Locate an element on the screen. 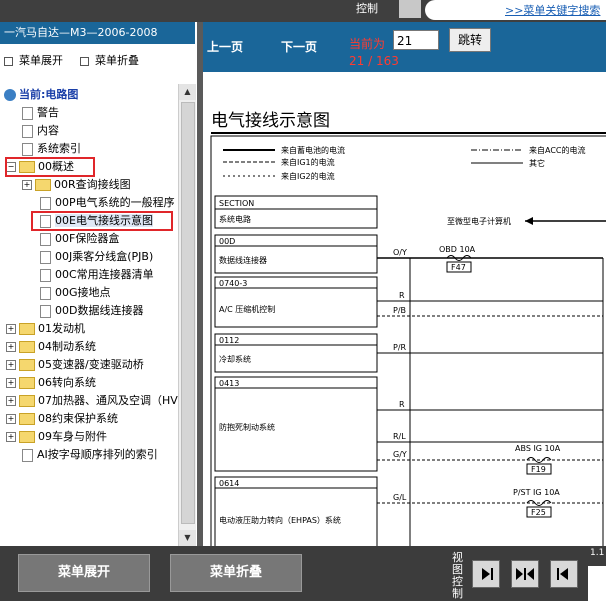  wire-label: P/B is located at coordinates (399, 310).